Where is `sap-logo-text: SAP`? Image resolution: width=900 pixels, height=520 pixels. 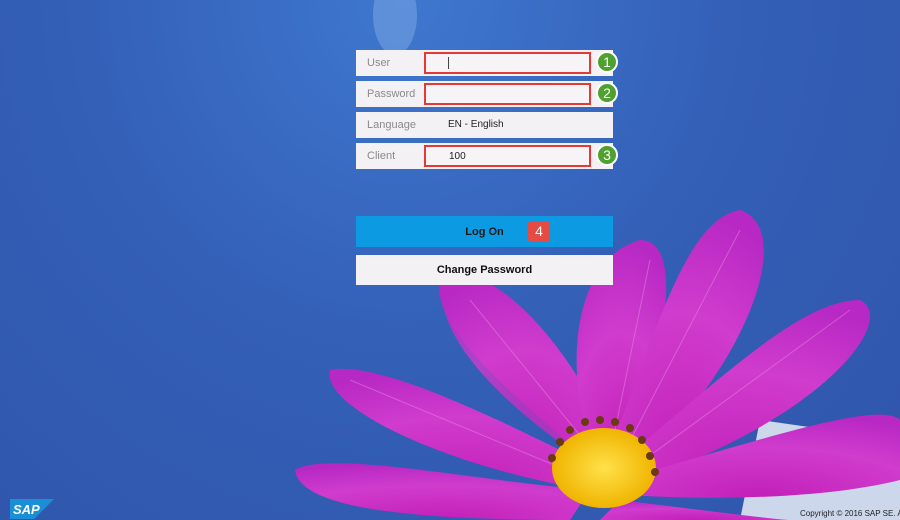 sap-logo-text: SAP is located at coordinates (26, 509).